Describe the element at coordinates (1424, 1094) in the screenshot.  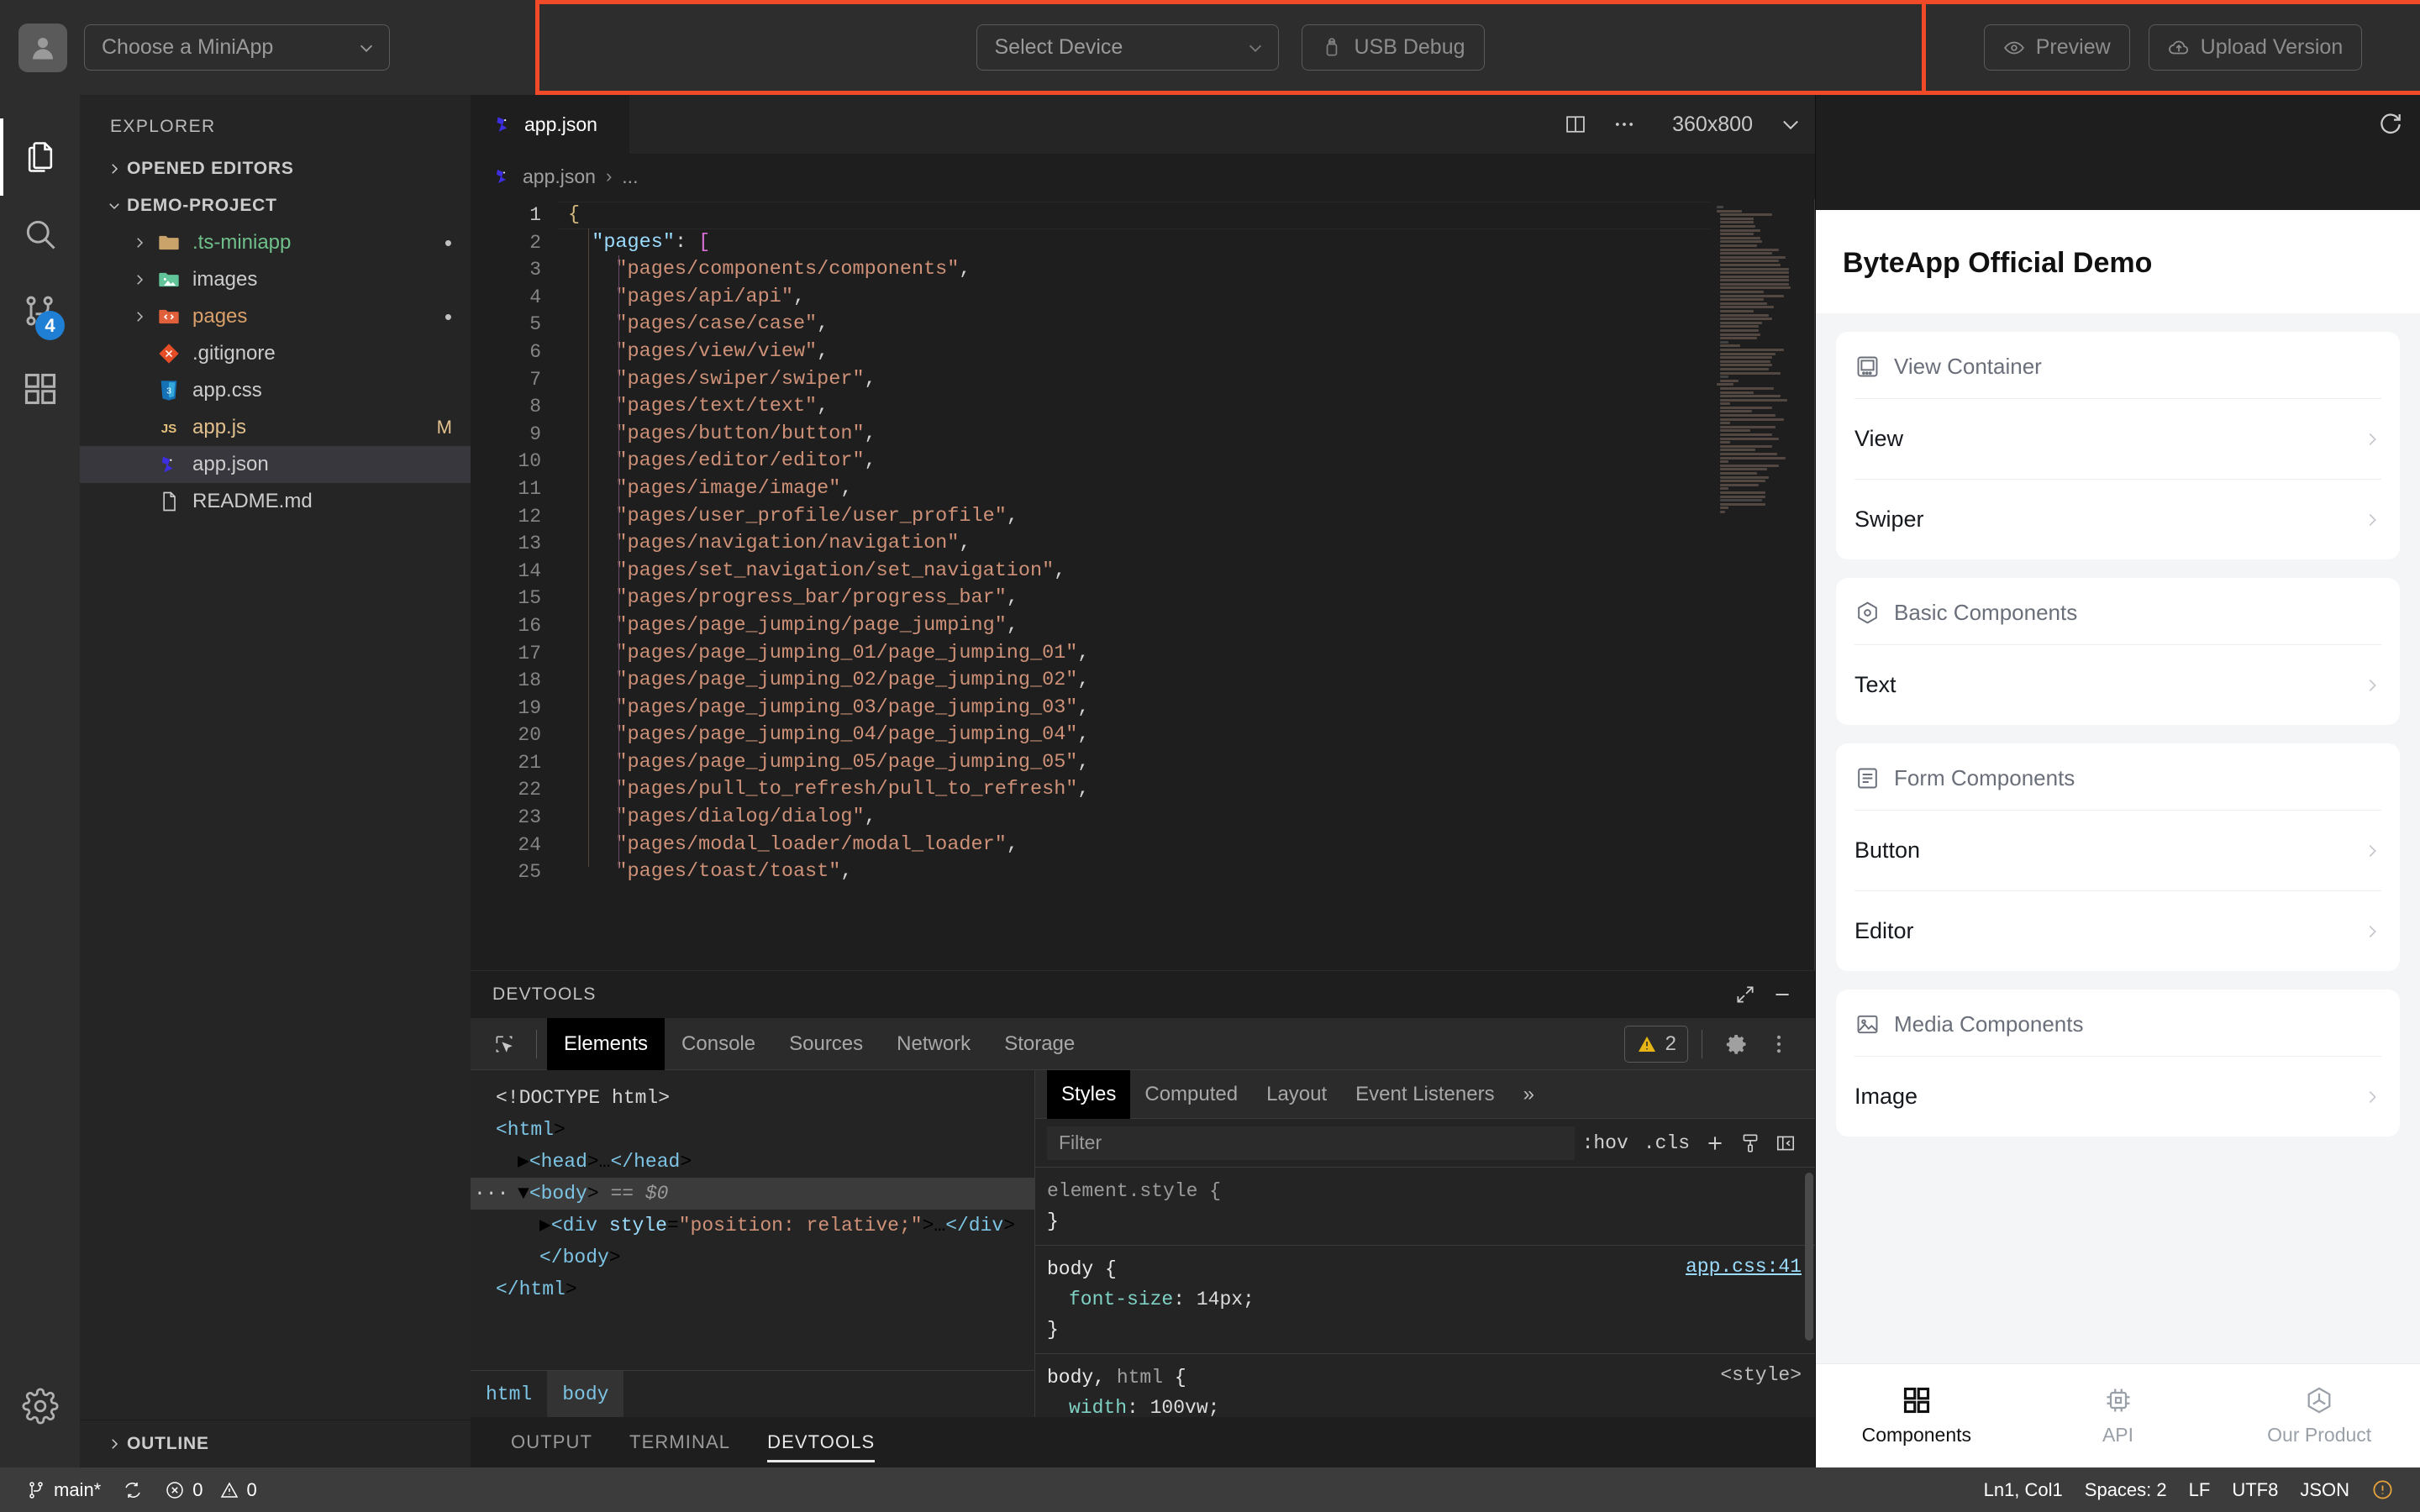
I see `styles-tab-event-listeners: Event Listeners` at that location.